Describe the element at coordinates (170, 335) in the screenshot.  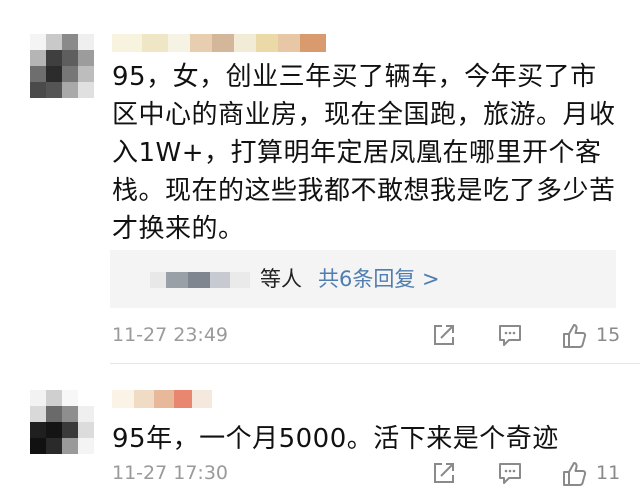
I see `comment-time: 11-27 23:49` at that location.